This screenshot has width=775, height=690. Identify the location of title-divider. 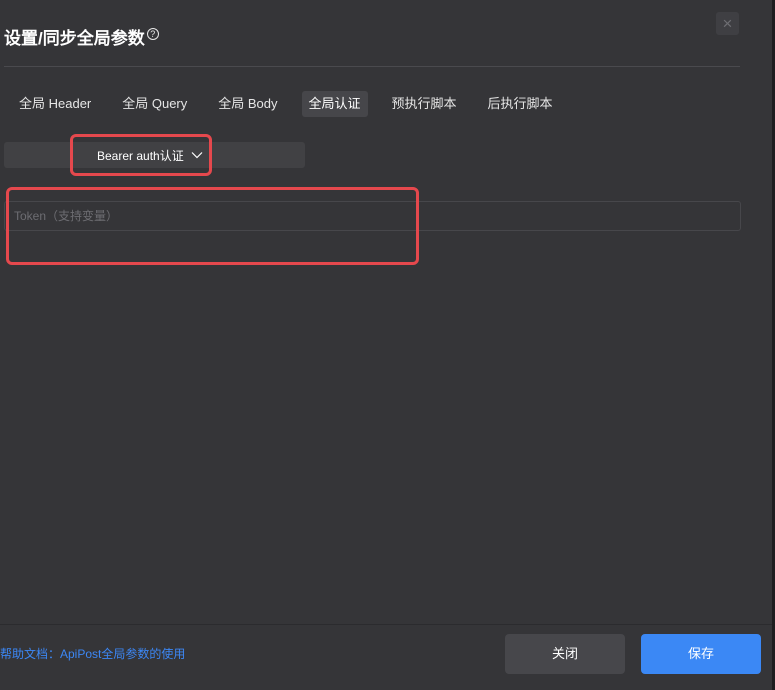
(372, 66).